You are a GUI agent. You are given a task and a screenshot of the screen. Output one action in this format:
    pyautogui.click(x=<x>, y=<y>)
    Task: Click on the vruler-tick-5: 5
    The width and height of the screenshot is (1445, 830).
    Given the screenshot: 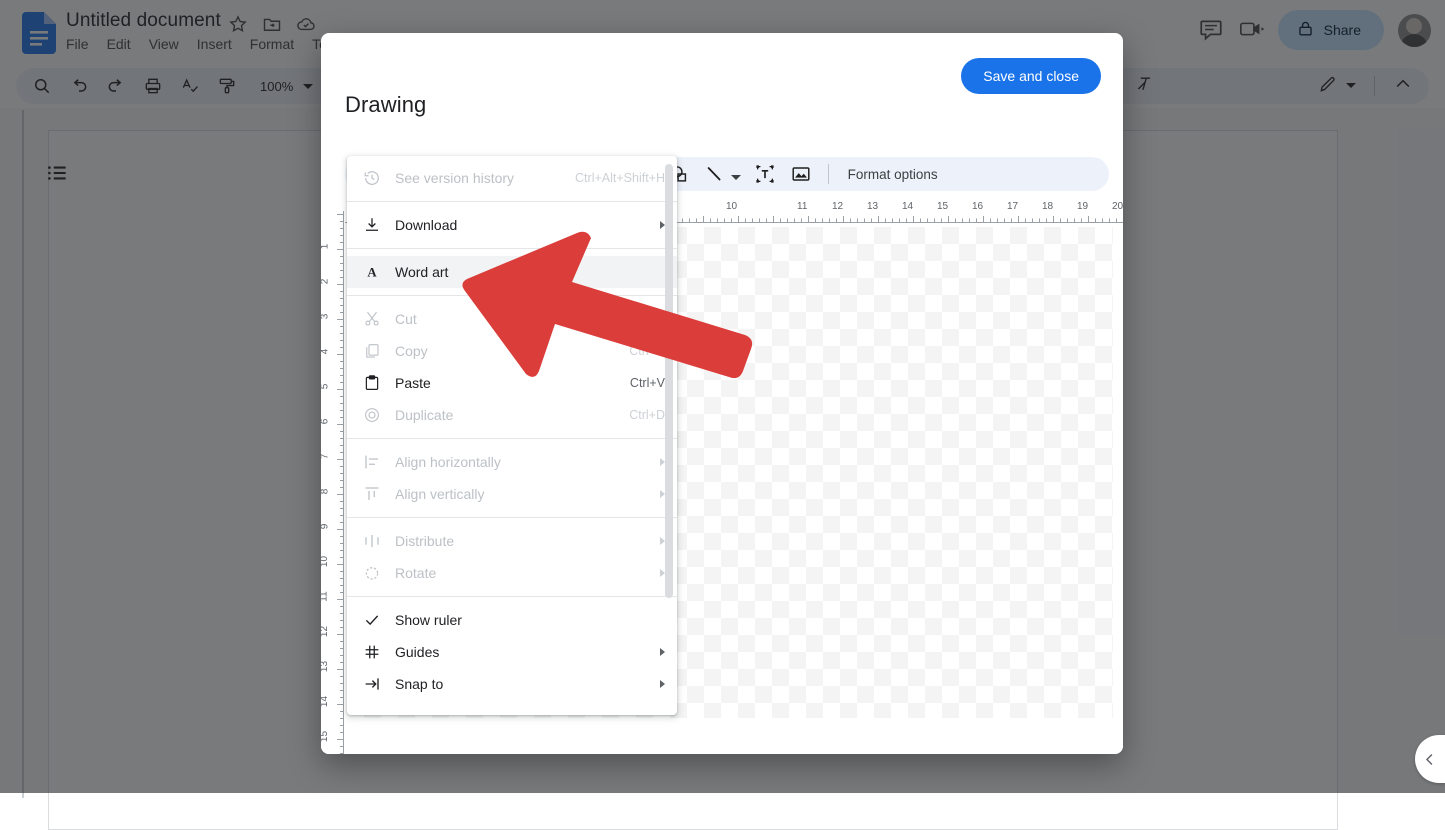 What is the action you would take?
    pyautogui.click(x=325, y=387)
    